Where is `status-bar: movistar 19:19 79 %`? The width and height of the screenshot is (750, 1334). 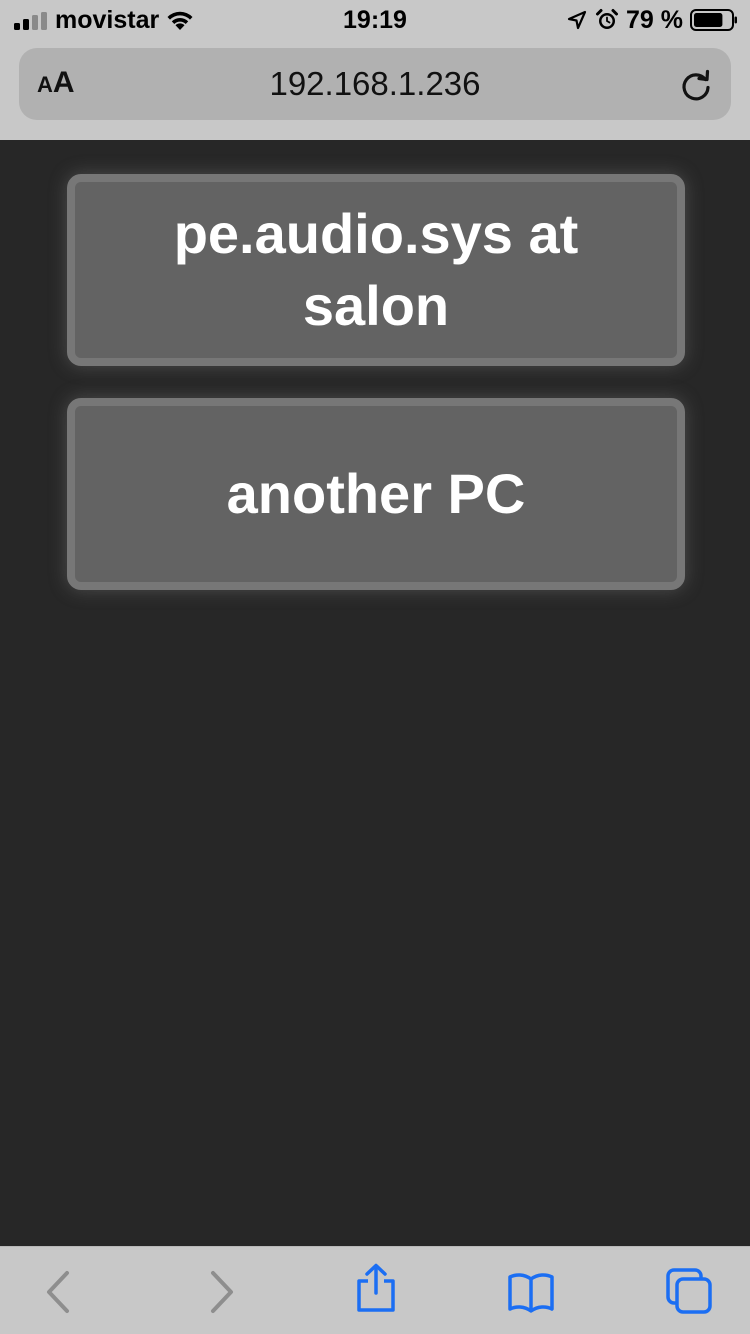 status-bar: movistar 19:19 79 % is located at coordinates (375, 20).